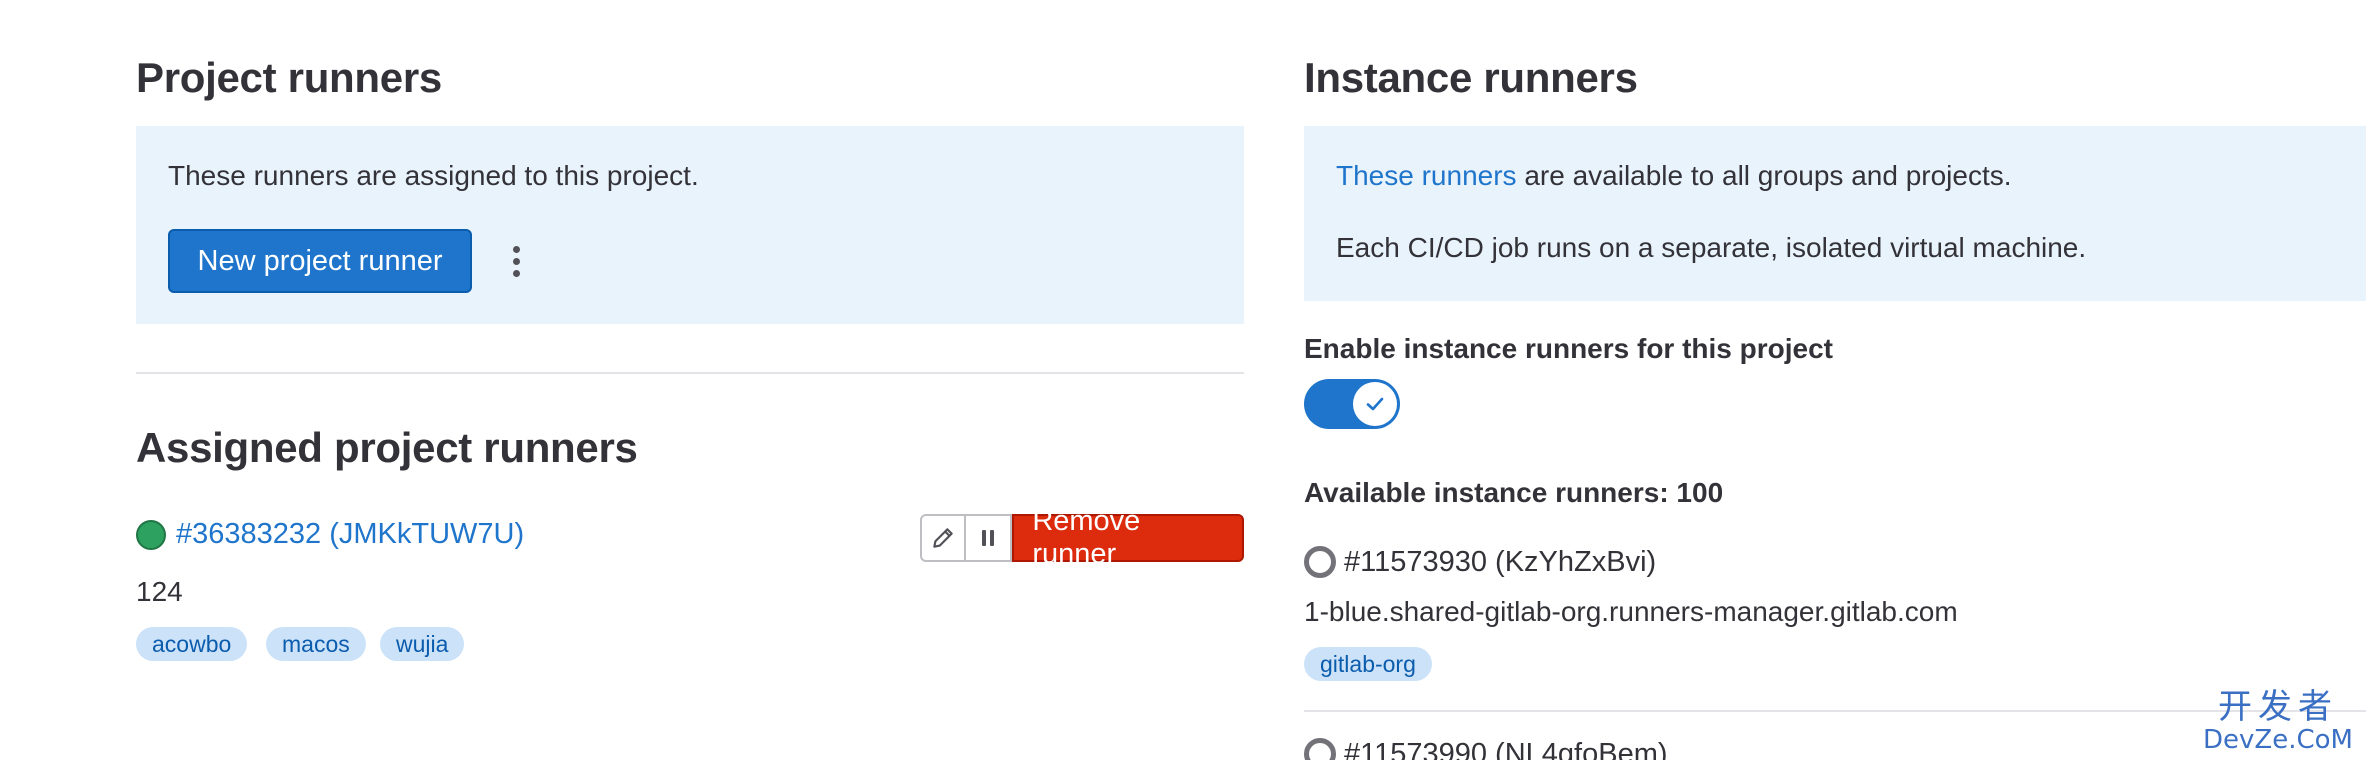 The image size is (2366, 760). I want to click on kebab-icon, so click(516, 261).